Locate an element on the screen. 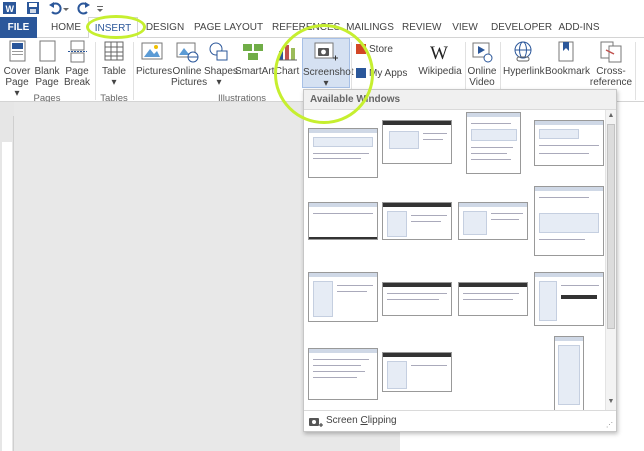  online-pictures-icon is located at coordinates (187, 52).